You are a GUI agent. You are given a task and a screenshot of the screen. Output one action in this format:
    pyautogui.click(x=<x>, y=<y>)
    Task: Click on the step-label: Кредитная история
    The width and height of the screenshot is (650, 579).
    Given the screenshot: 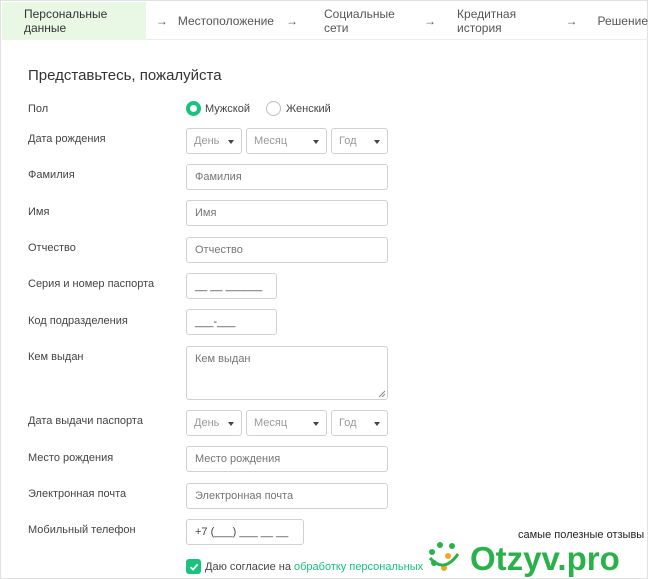 What is the action you would take?
    pyautogui.click(x=487, y=20)
    